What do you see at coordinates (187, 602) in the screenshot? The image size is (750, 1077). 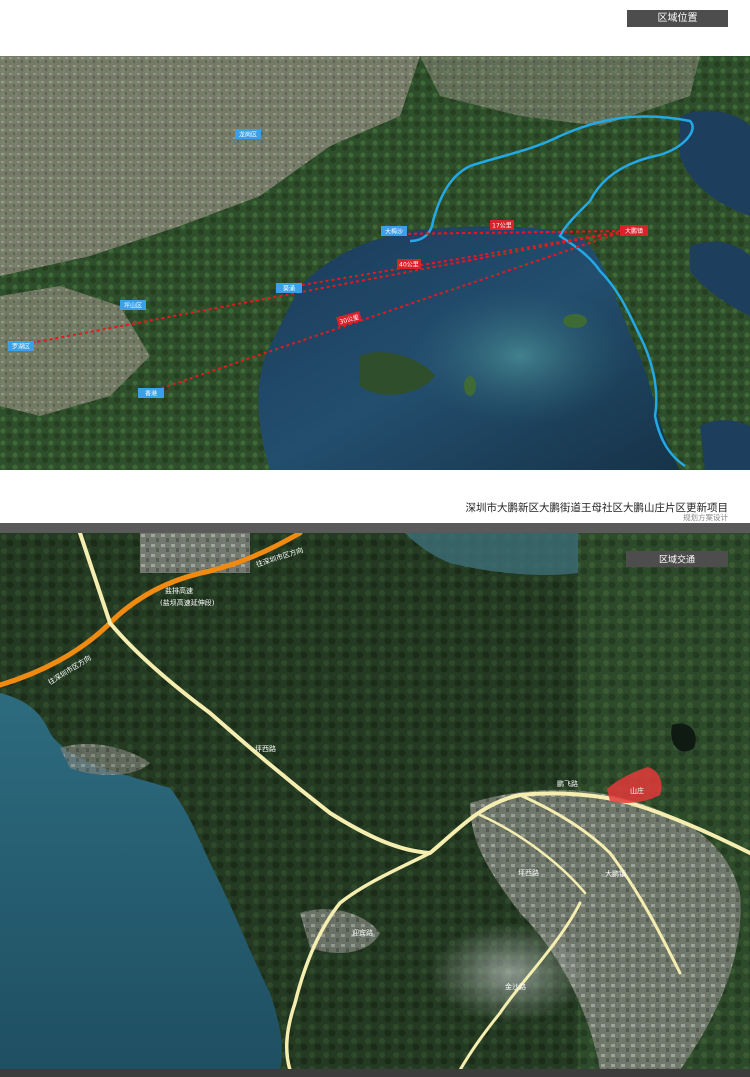 I see `label-expressway-extension: (盐坝高速延伸段)` at bounding box center [187, 602].